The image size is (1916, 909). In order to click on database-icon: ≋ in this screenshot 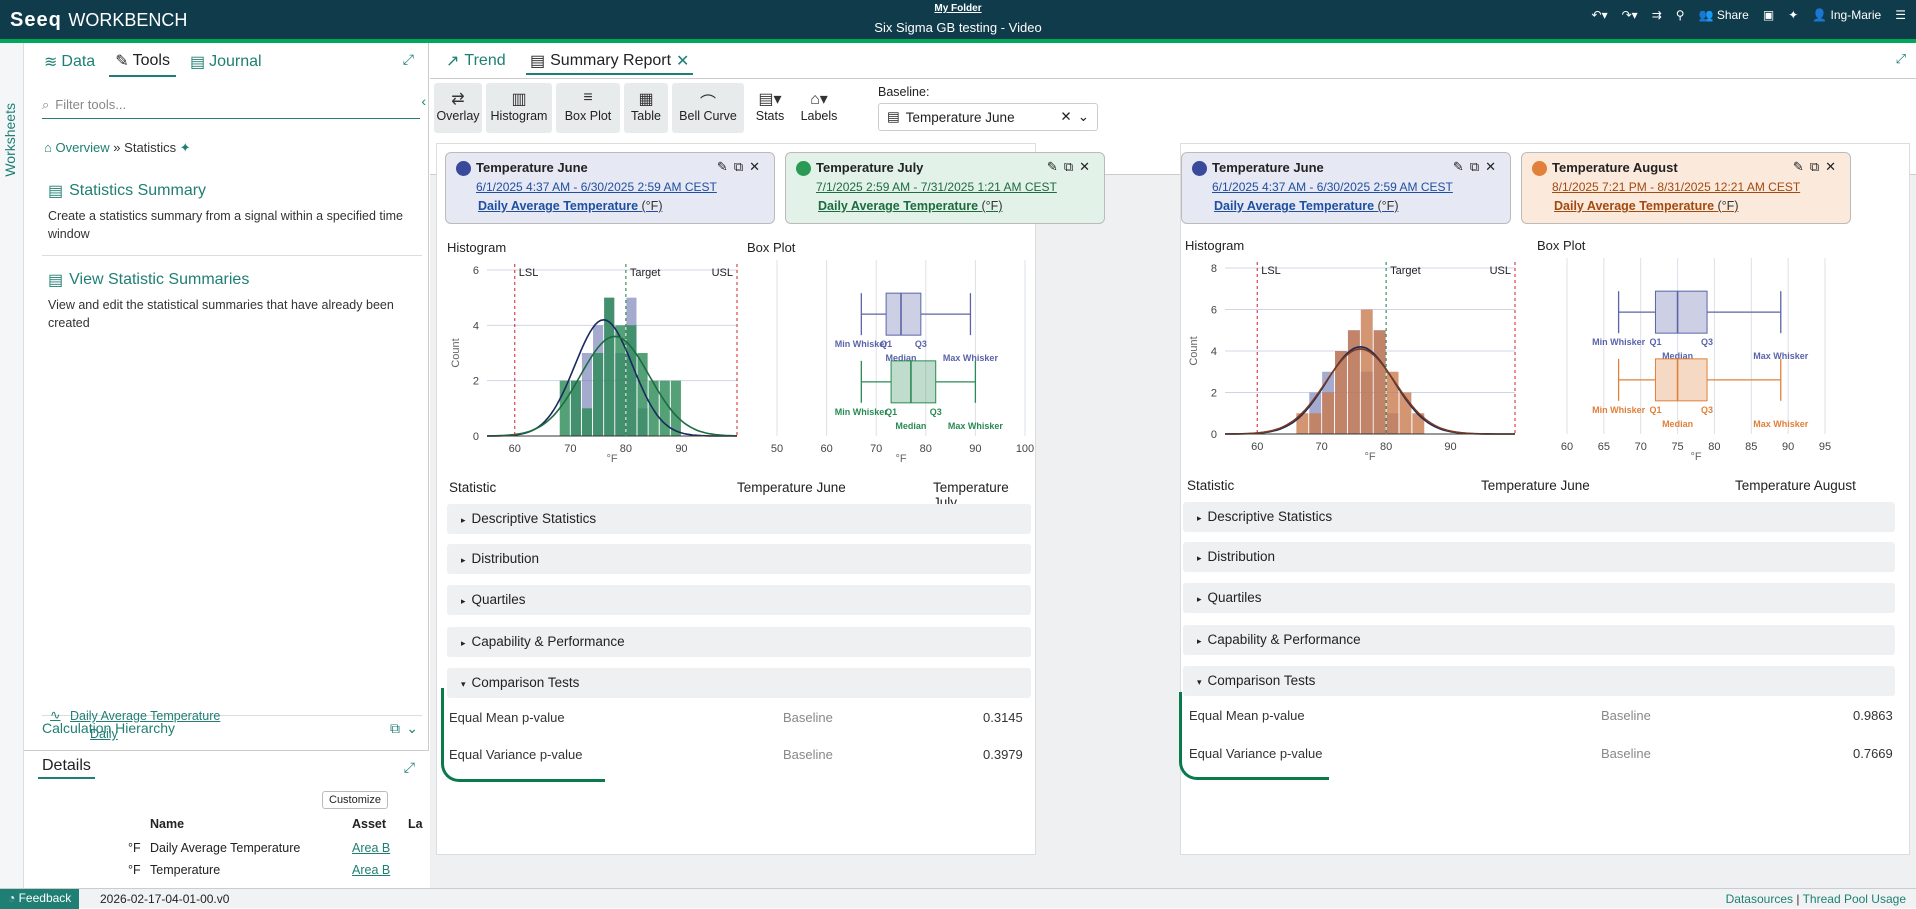, I will do `click(51, 62)`.